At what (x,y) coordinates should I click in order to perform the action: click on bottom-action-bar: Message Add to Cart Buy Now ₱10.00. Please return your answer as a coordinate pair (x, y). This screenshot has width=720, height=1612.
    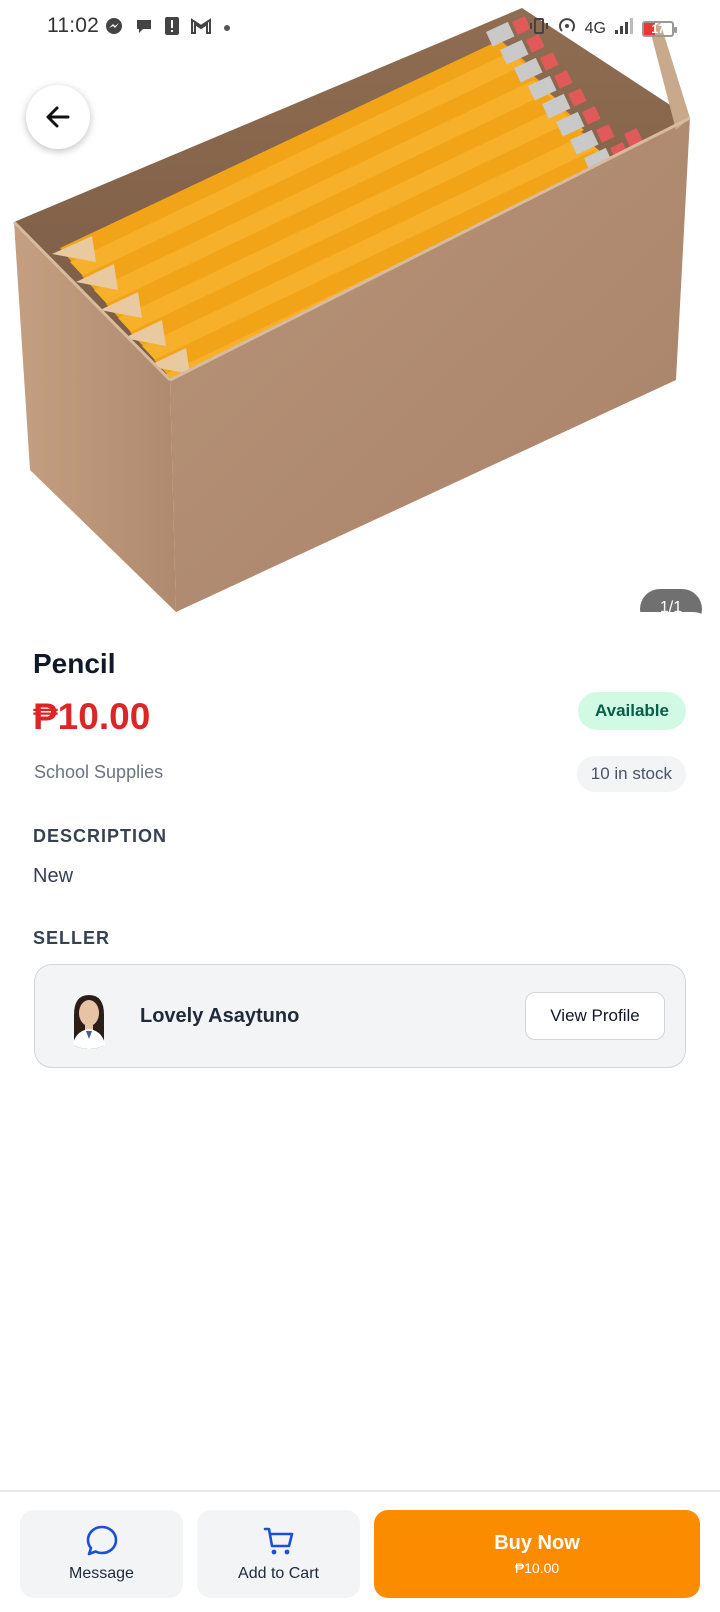
    Looking at the image, I should click on (360, 1551).